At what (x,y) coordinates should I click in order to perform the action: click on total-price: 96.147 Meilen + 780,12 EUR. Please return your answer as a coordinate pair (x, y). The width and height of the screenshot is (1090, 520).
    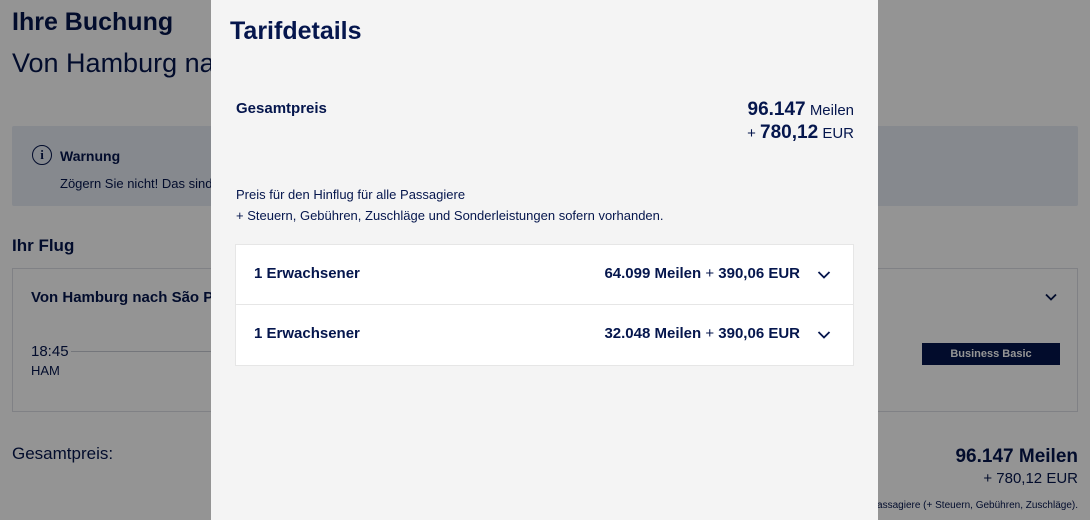
    Looking at the image, I should click on (800, 122).